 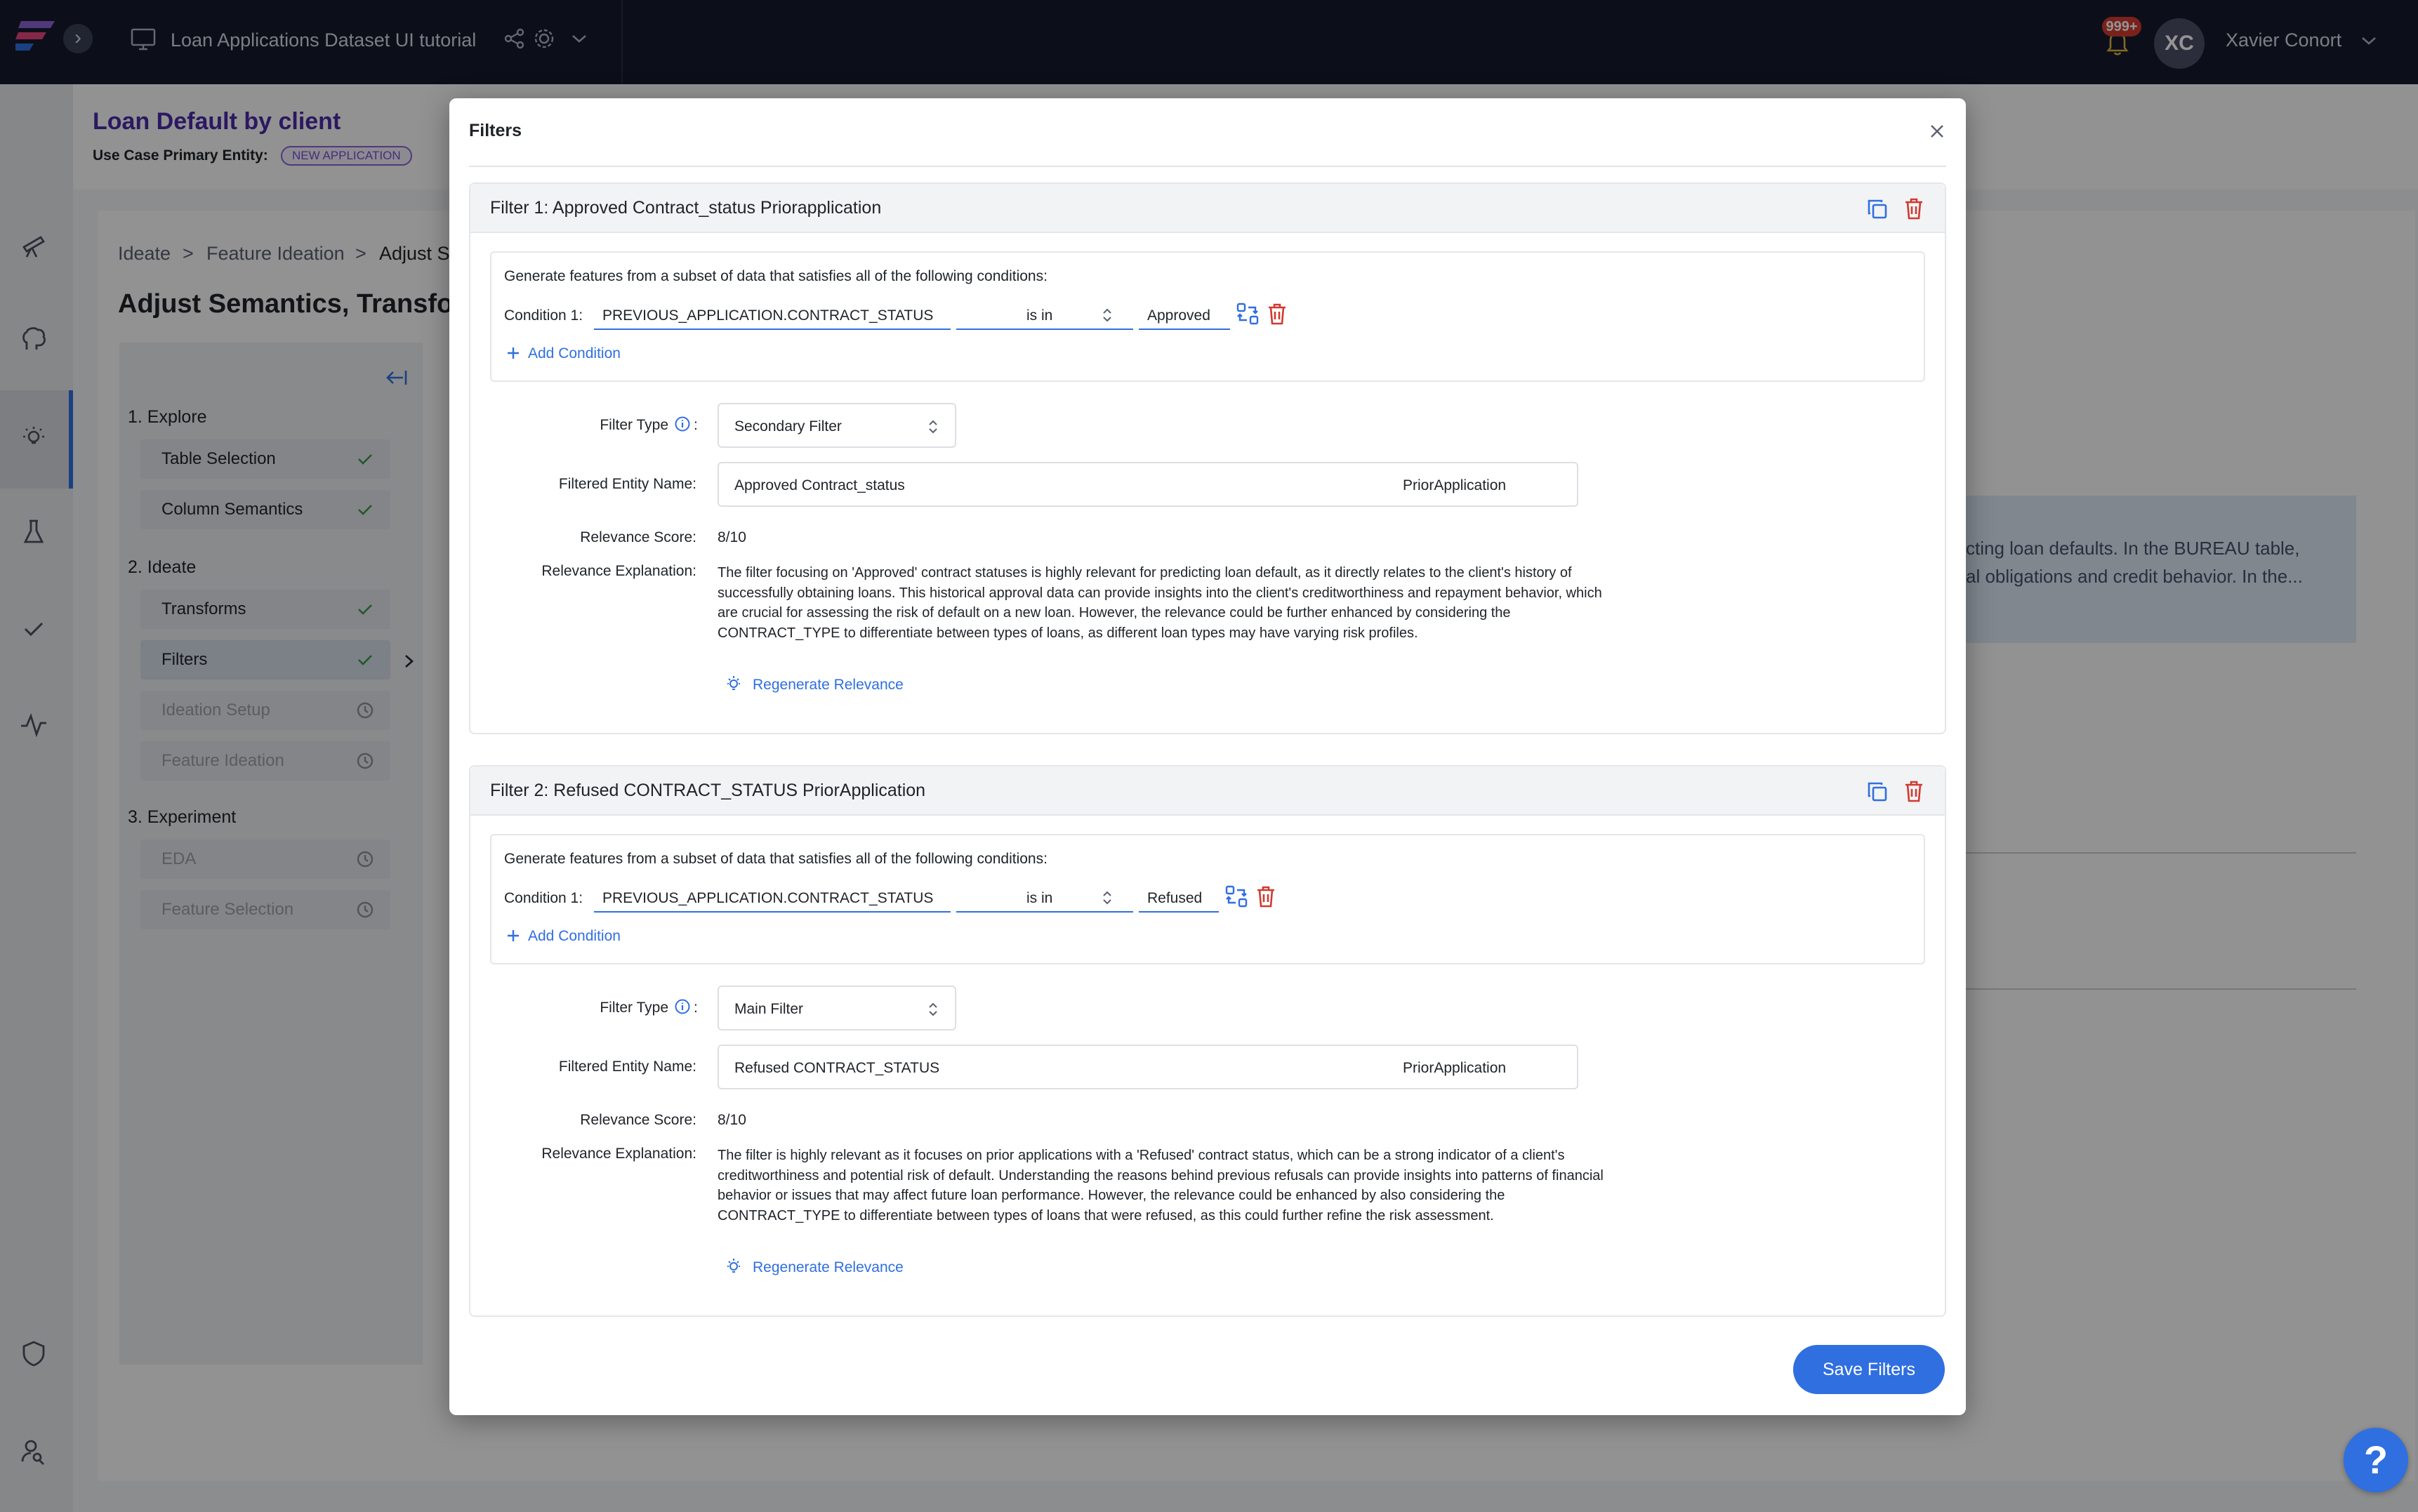 I want to click on filter-type-select: Secondary Filter, so click(x=837, y=425).